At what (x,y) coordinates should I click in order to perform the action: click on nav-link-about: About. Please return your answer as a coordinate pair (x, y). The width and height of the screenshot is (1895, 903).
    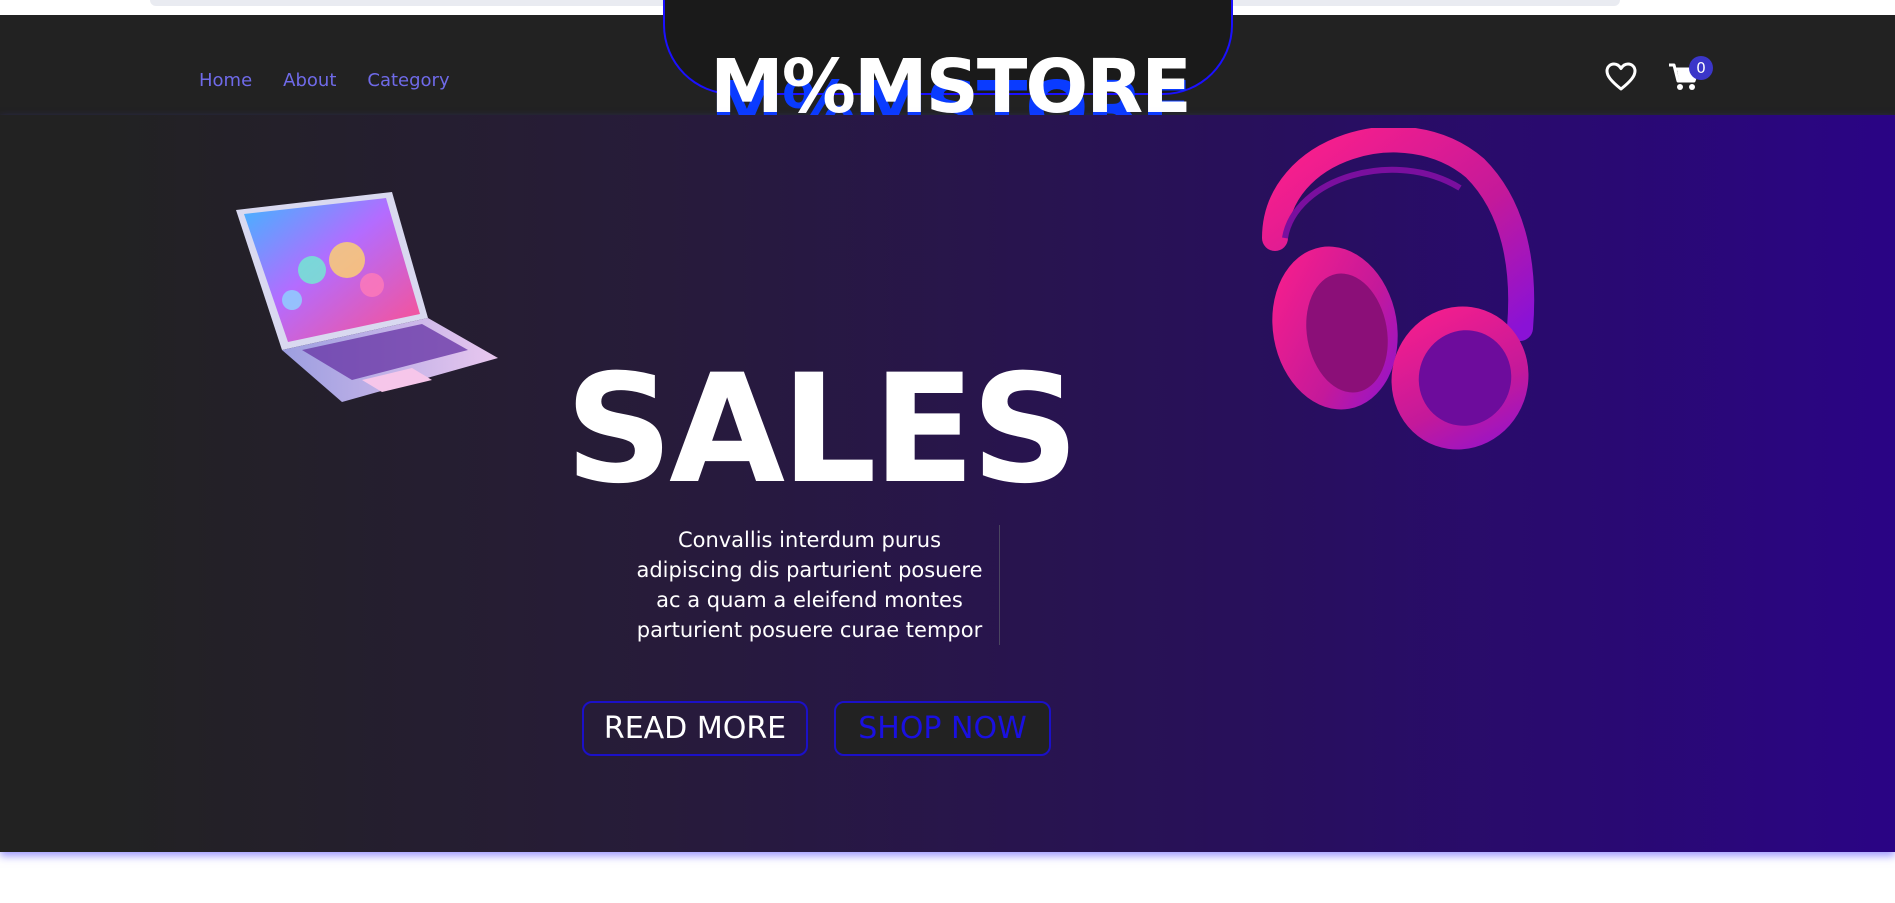
    Looking at the image, I should click on (309, 80).